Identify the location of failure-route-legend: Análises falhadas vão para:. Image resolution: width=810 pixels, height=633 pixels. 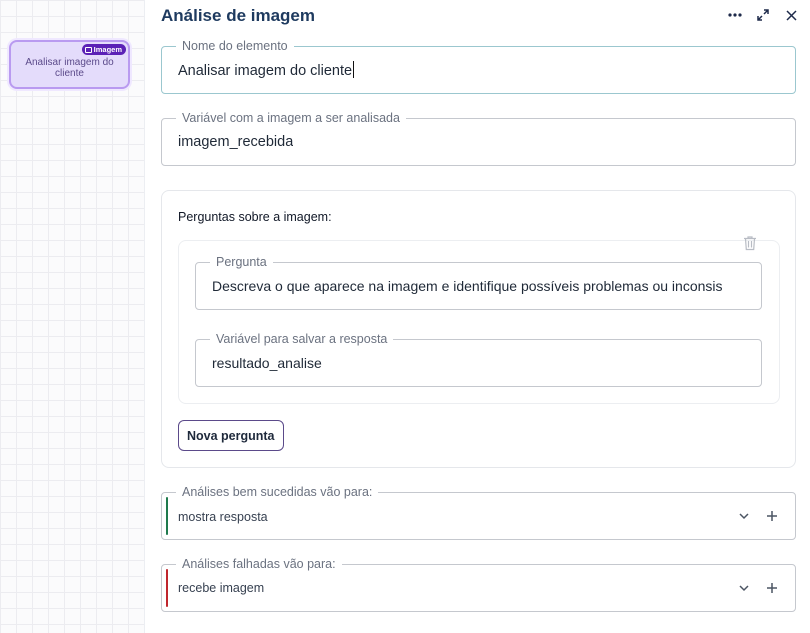
(259, 564).